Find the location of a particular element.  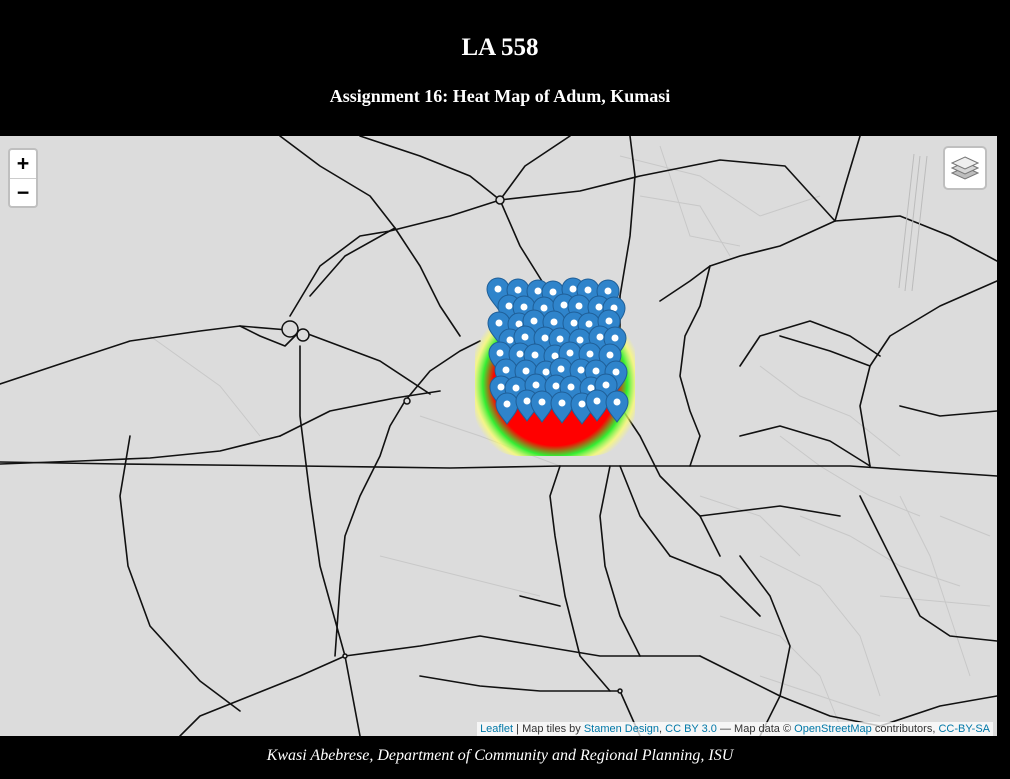

cc-by-sa-link: CC-BY-SA is located at coordinates (964, 729).